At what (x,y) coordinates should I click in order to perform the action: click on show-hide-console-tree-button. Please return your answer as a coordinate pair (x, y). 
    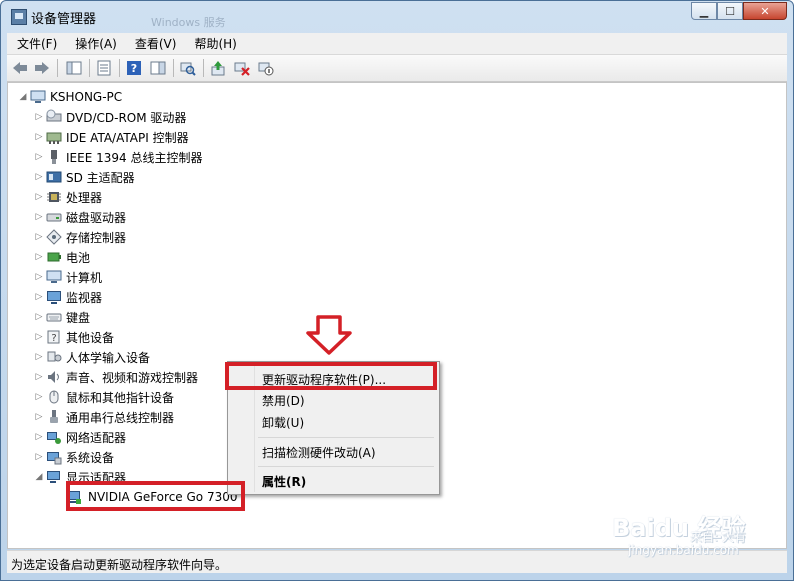
    Looking at the image, I should click on (74, 68).